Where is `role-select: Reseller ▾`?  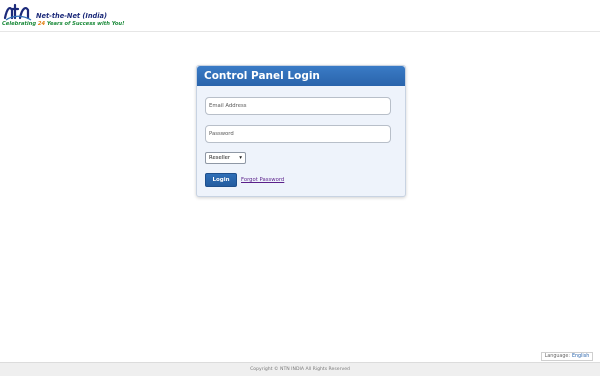
role-select: Reseller ▾ is located at coordinates (225, 158).